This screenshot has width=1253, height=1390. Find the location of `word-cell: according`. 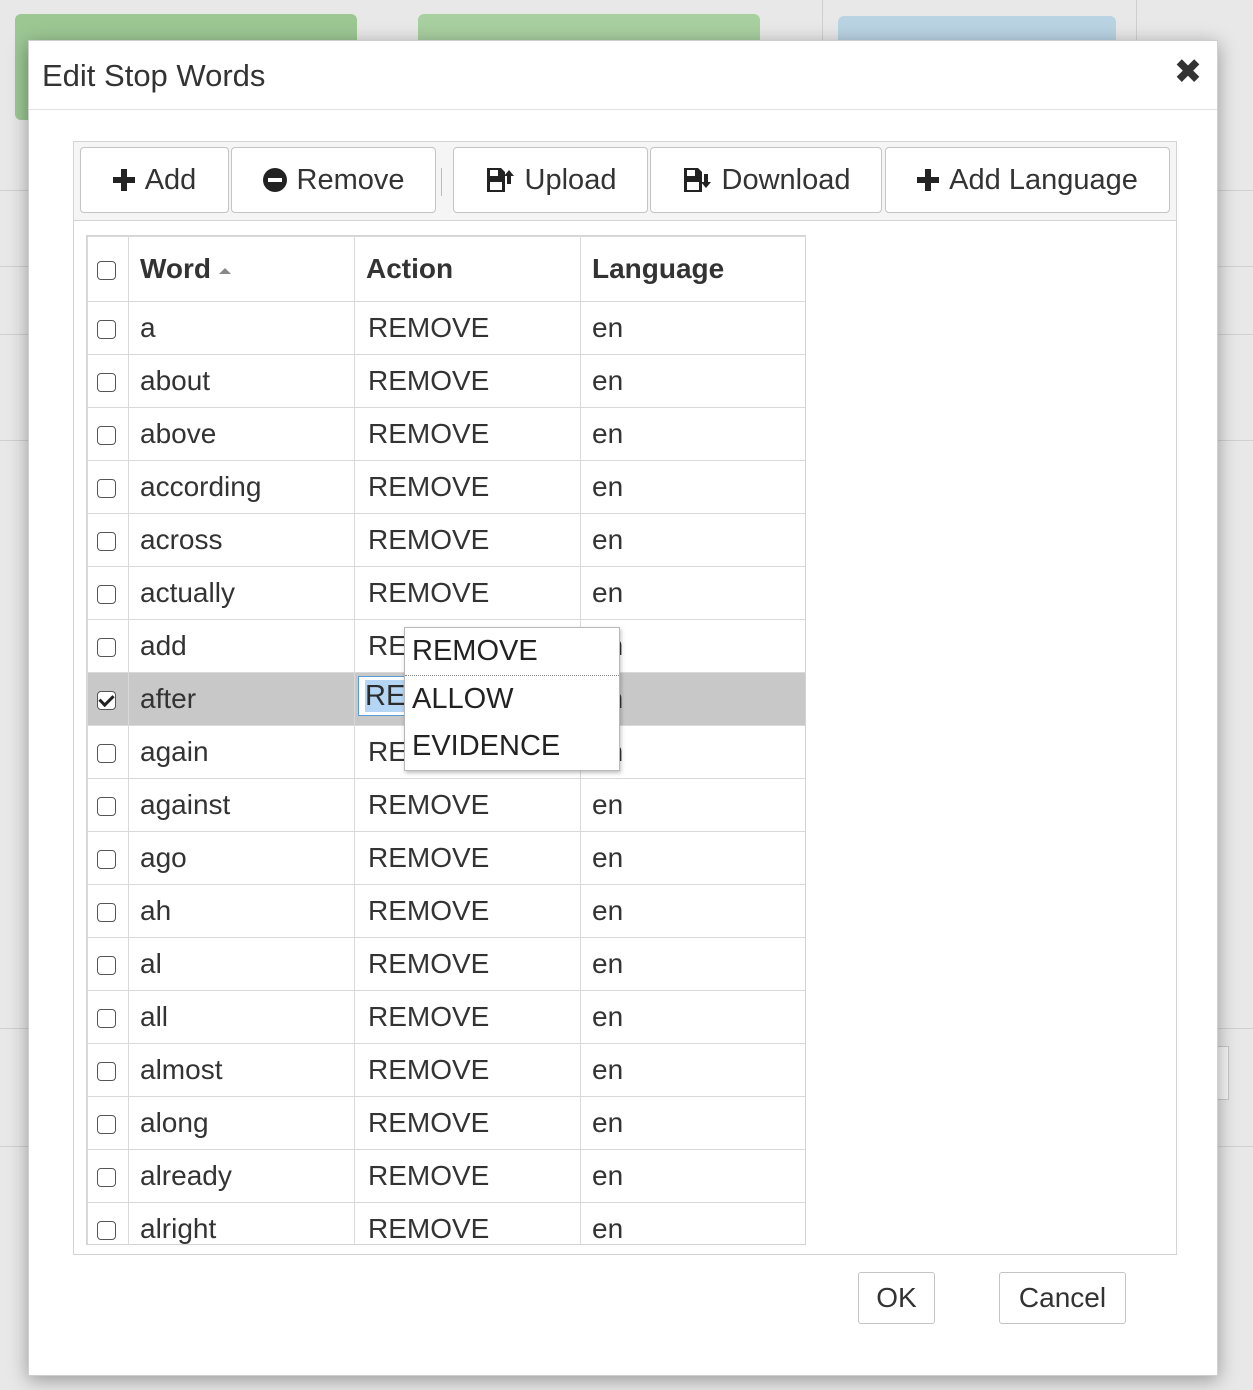

word-cell: according is located at coordinates (241, 487).